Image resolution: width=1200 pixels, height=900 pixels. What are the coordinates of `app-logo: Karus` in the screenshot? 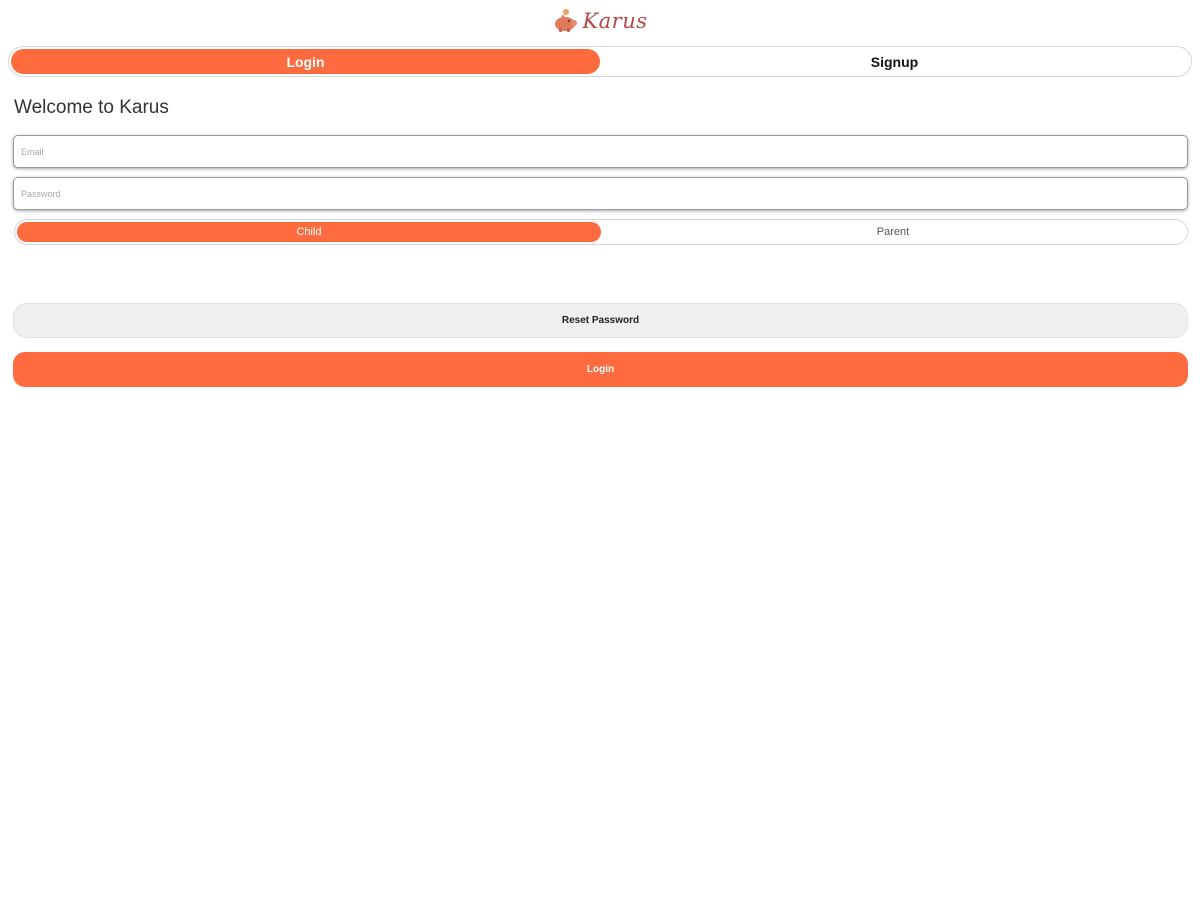 It's located at (600, 21).